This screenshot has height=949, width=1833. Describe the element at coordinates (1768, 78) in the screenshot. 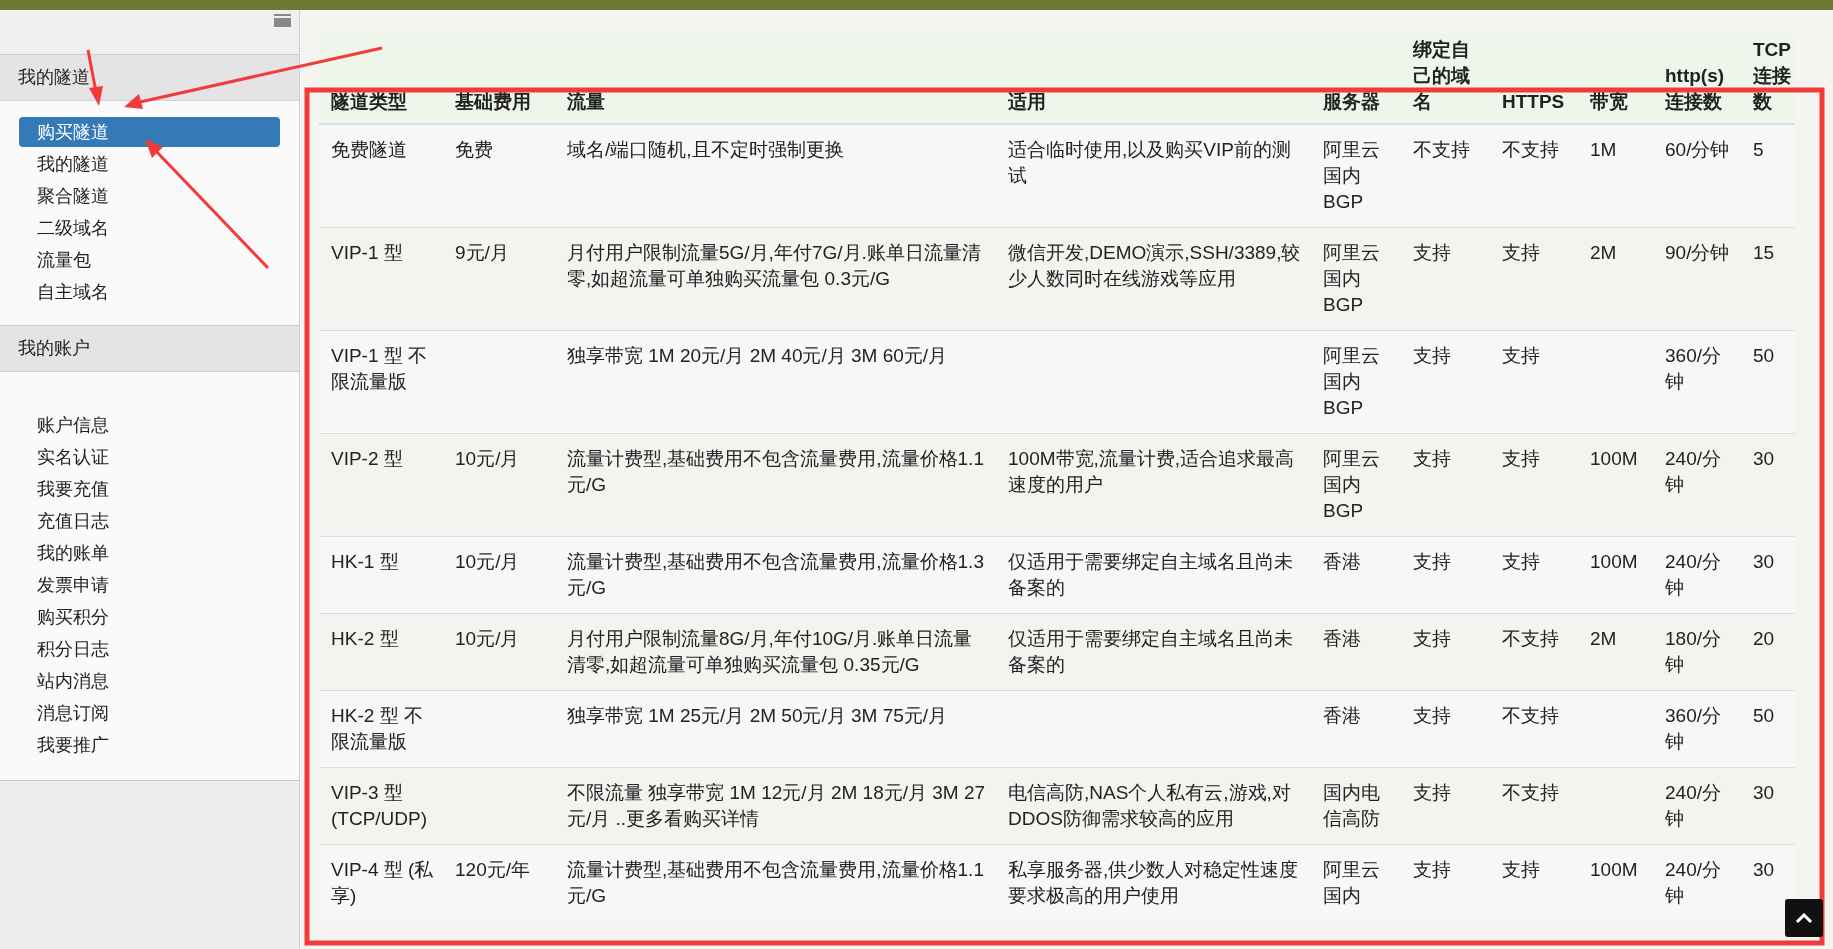

I see `column-header: TCP连接数` at that location.